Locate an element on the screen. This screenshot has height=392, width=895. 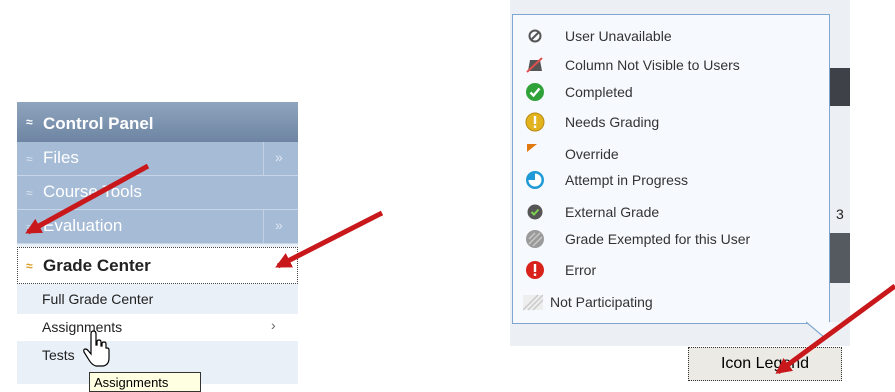
sub-item-label: Tests is located at coordinates (58, 355).